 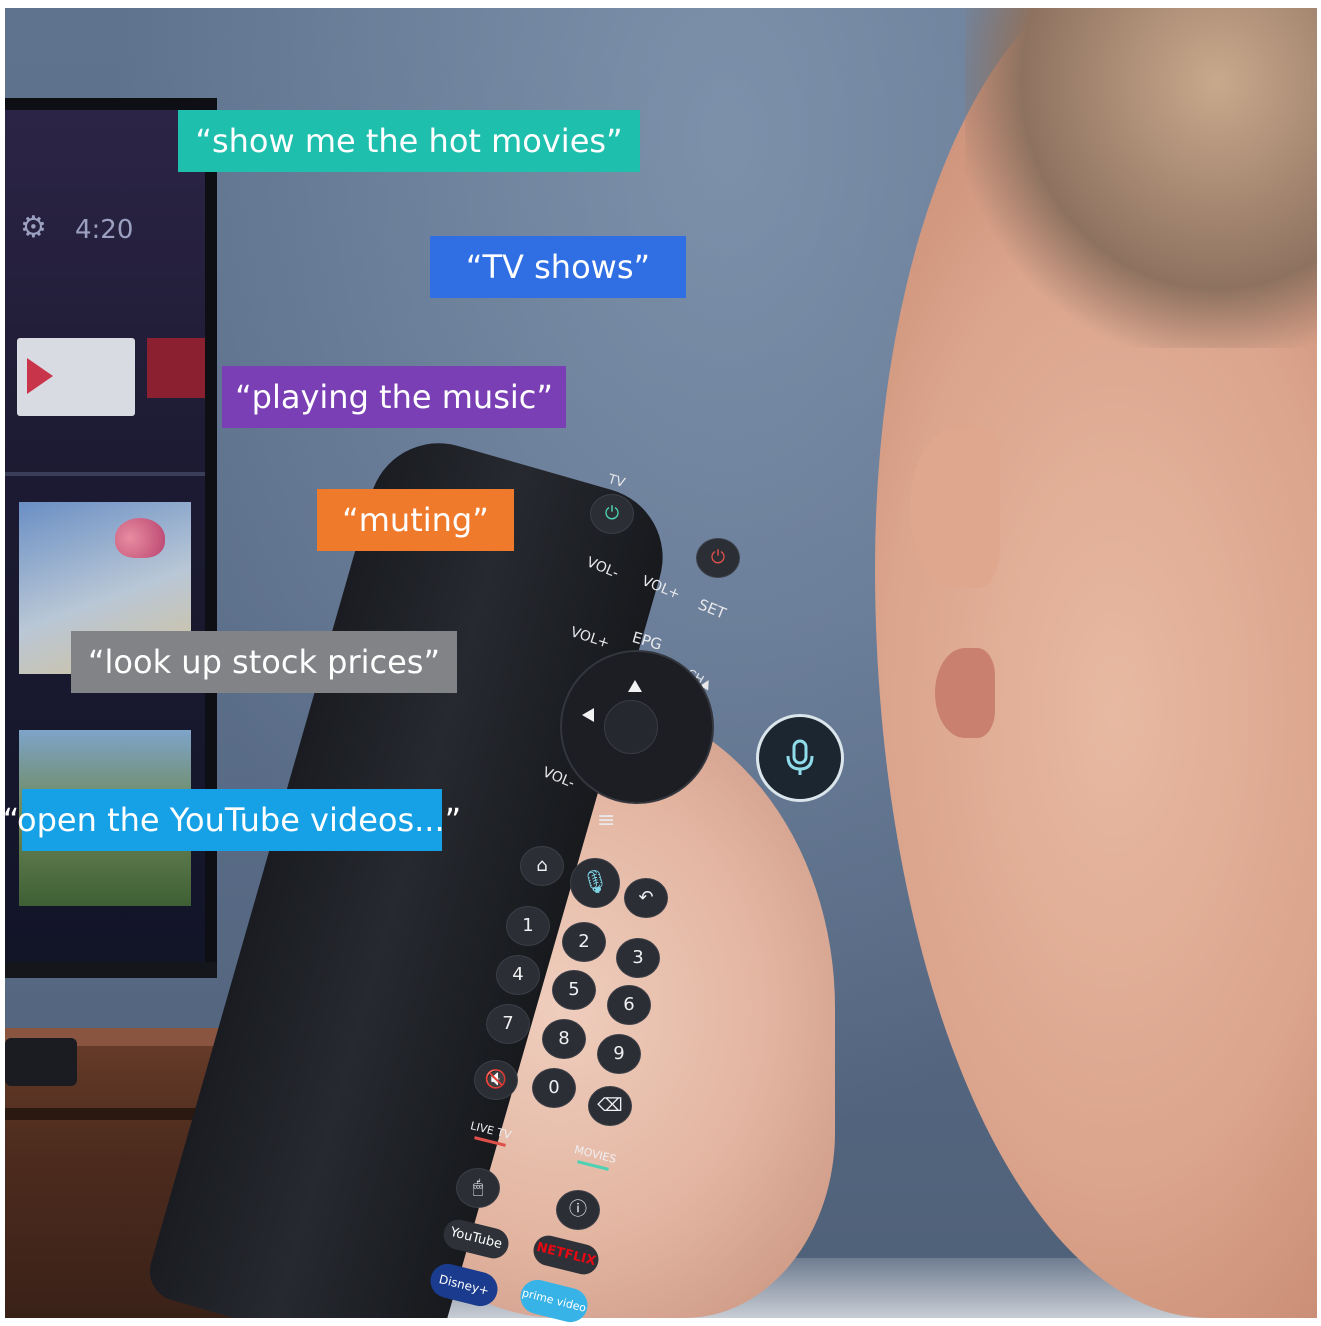 What do you see at coordinates (111, 970) in the screenshot?
I see `tv-bezel` at bounding box center [111, 970].